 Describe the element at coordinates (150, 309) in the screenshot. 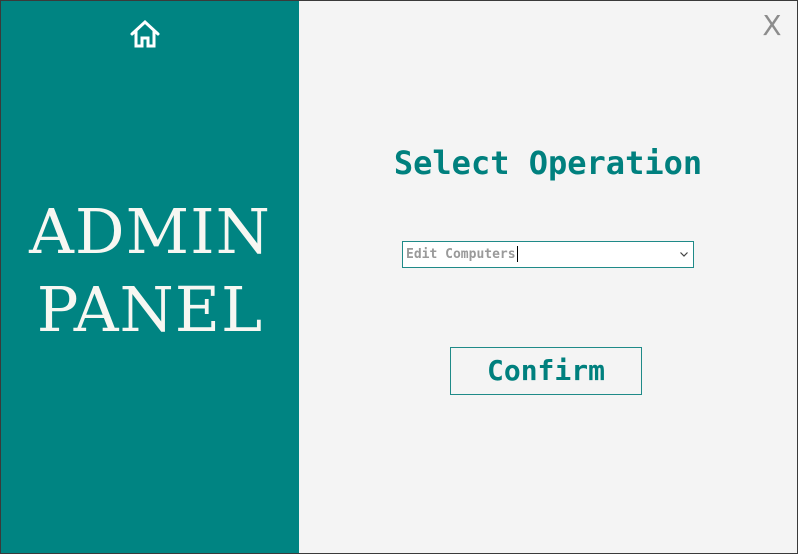

I see `brand-title-line2: PANEL` at that location.